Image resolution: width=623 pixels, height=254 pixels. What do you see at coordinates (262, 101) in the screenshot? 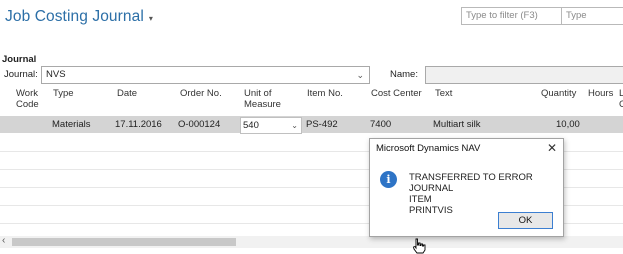
I see `column-header-unit-of-measure: Unit of Measure` at bounding box center [262, 101].